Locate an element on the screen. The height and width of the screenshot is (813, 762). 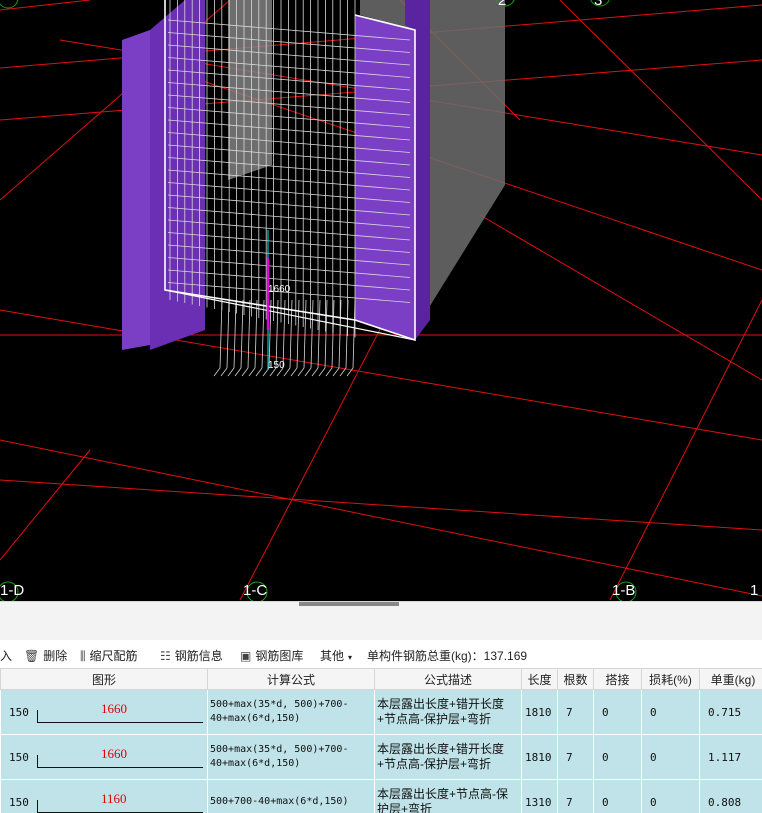
total-weight-text: 单构件钢筋总重(kg)：137.169 is located at coordinates (447, 656).